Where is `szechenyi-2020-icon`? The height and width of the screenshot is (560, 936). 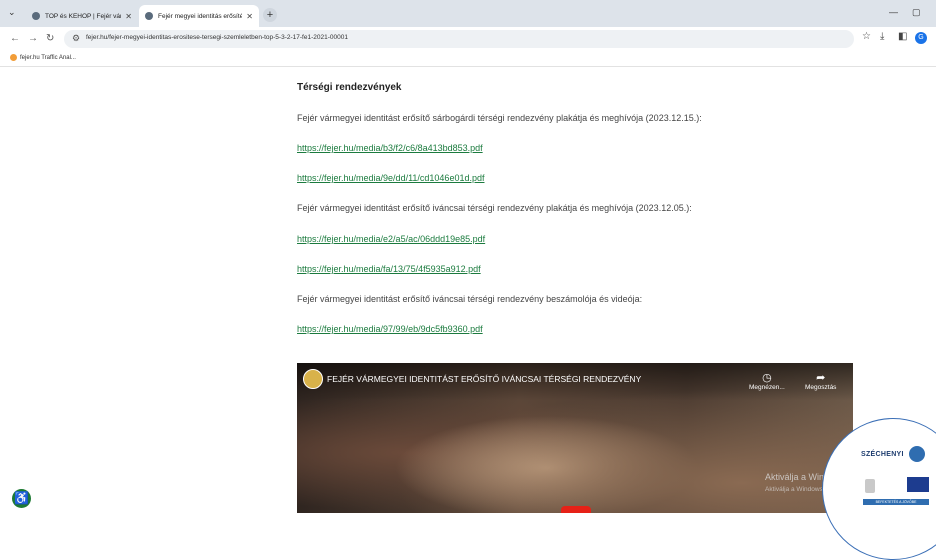
szechenyi-2020-icon is located at coordinates (917, 454).